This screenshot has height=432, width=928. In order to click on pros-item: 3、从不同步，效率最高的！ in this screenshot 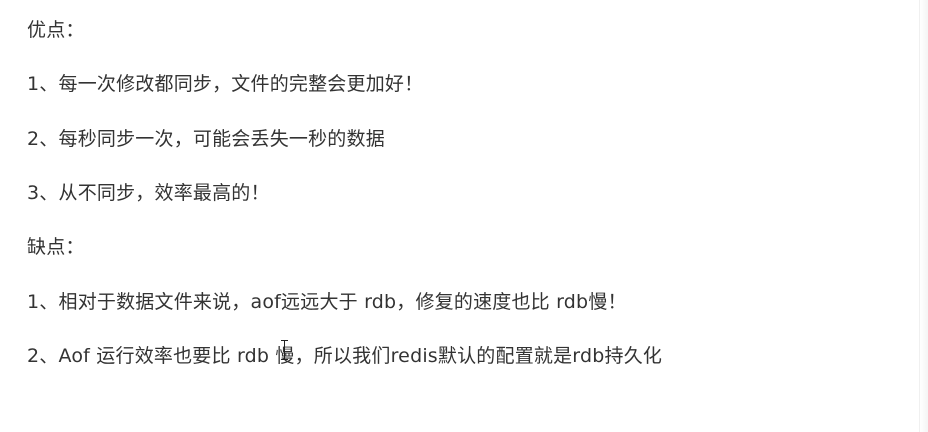, I will do `click(148, 193)`.